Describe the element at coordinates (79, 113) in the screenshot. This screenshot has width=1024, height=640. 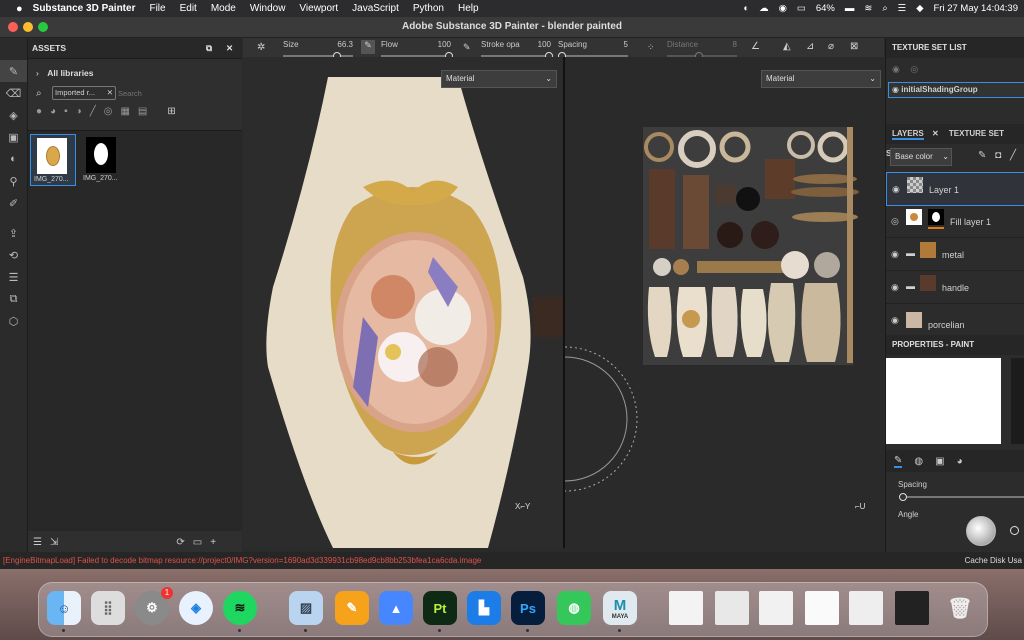
I see `smart-mask-filter-icon: ◑` at that location.